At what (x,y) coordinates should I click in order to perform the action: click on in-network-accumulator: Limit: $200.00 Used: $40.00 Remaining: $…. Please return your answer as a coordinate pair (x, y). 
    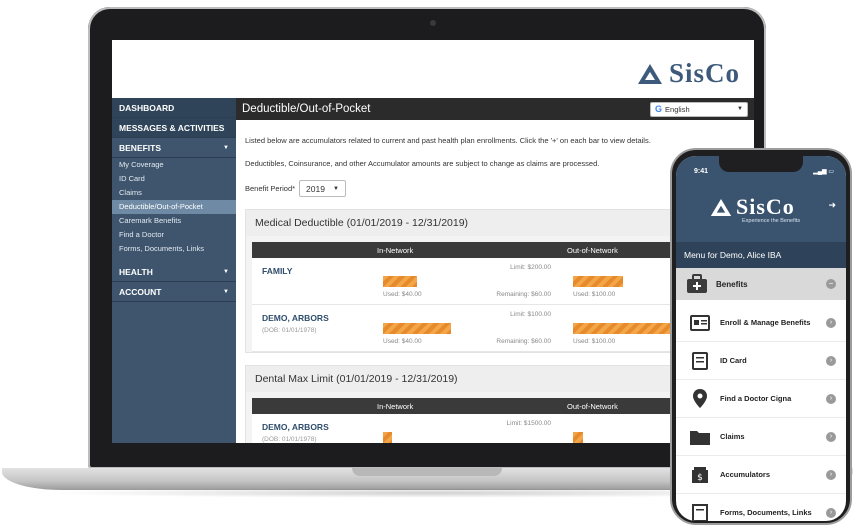
    Looking at the image, I should click on (468, 281).